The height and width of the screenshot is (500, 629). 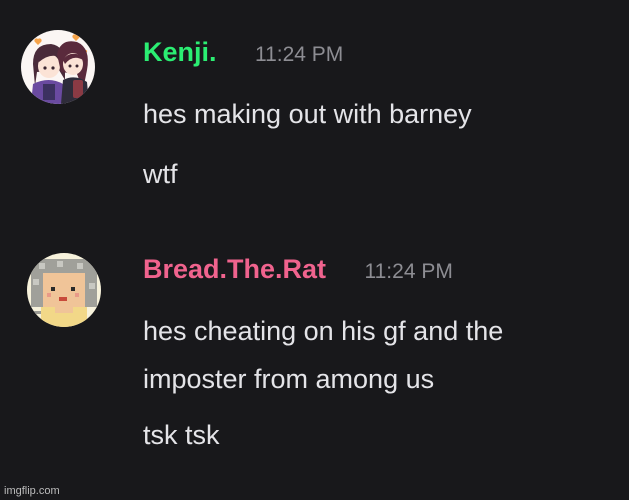 What do you see at coordinates (408, 271) in the screenshot?
I see `timestamp-bread-the-rat: 11:24 PM` at bounding box center [408, 271].